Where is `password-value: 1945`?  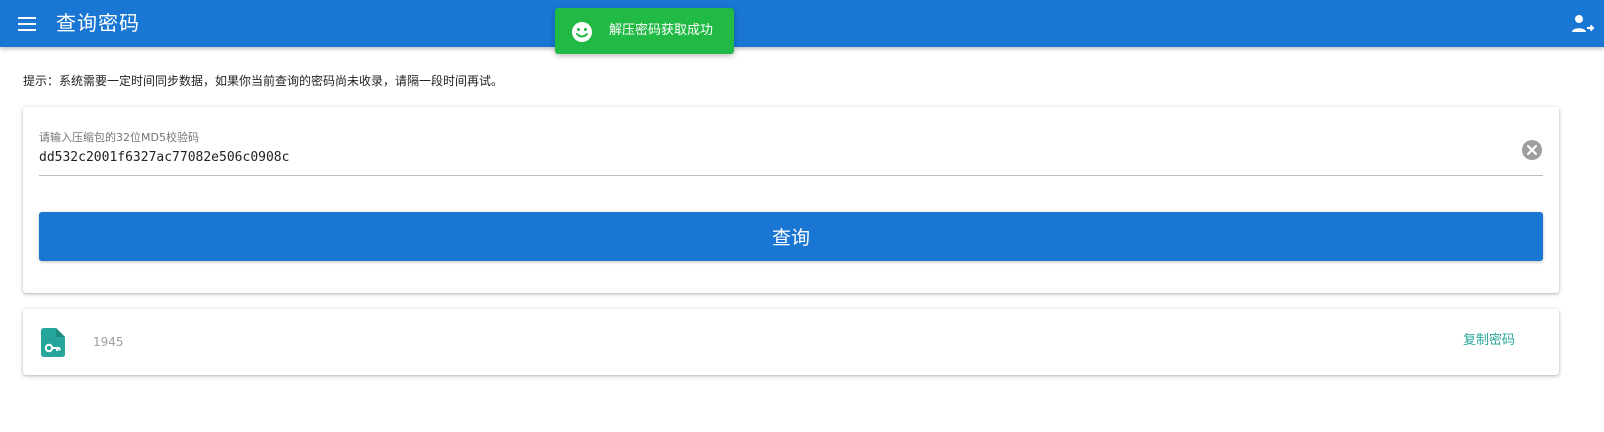 password-value: 1945 is located at coordinates (108, 342).